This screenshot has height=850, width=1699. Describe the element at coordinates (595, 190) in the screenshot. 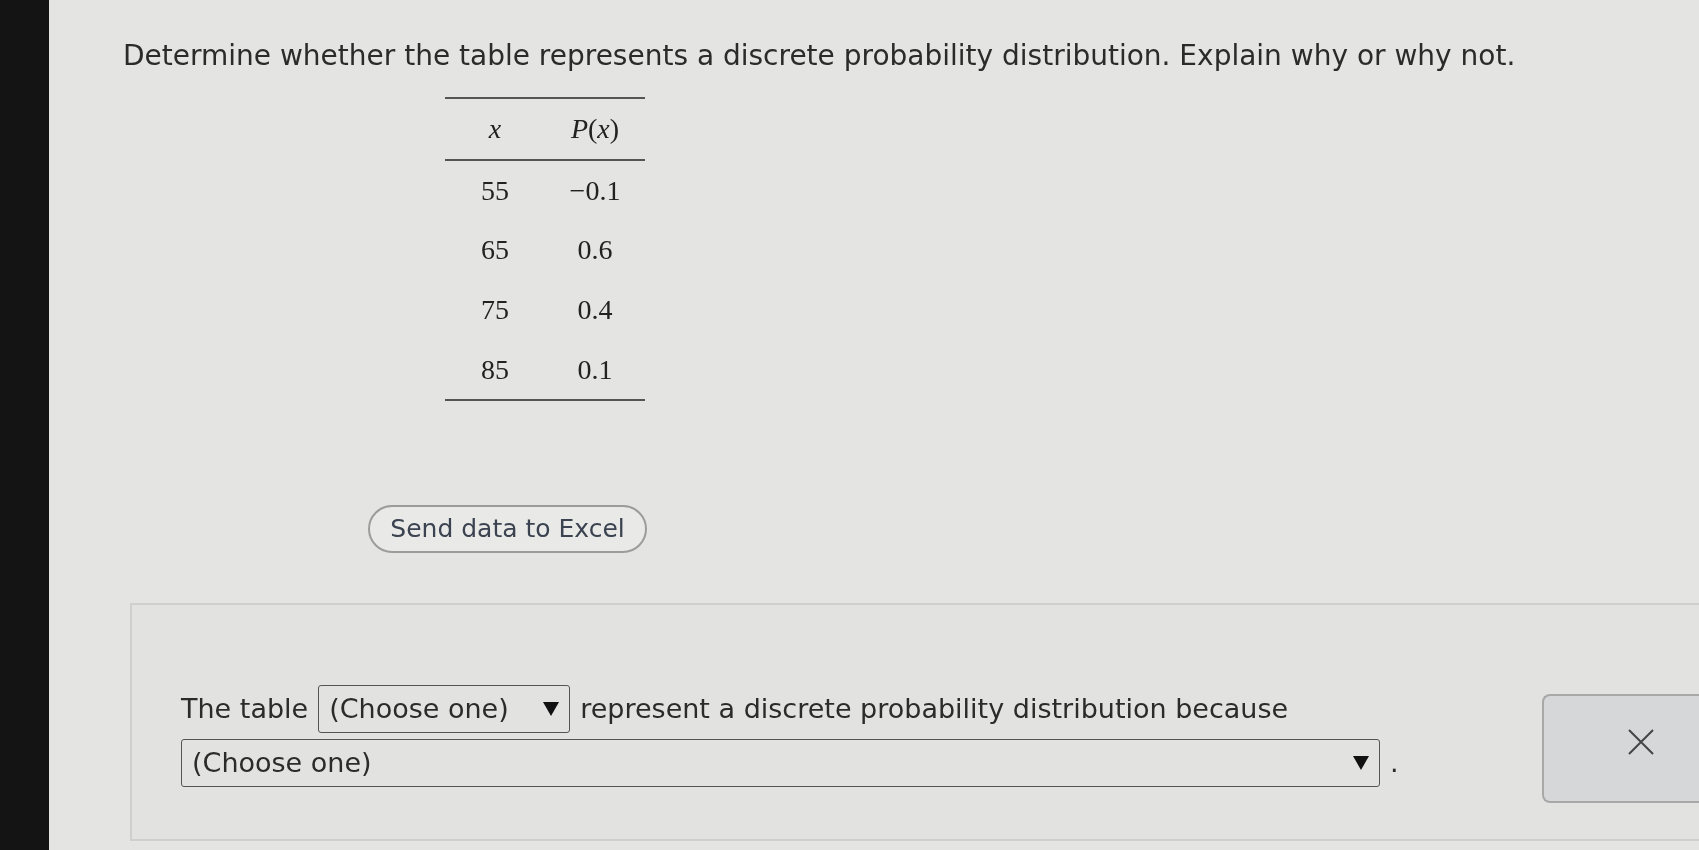

I see `table-cell: −0.1` at that location.